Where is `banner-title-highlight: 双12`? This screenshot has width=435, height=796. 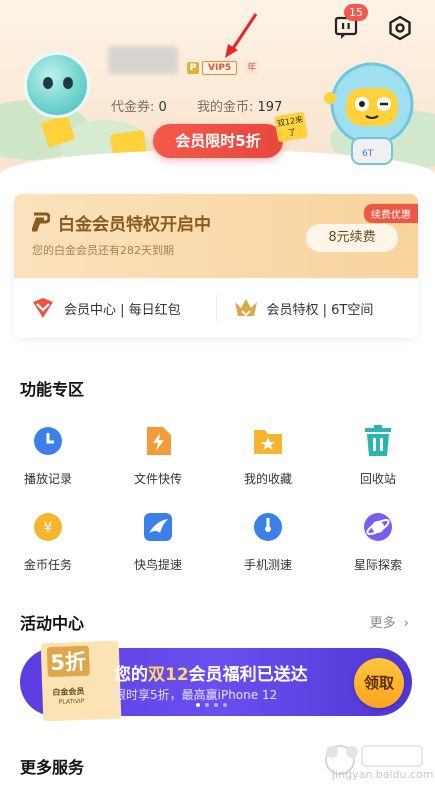 banner-title-highlight: 双12 is located at coordinates (168, 675).